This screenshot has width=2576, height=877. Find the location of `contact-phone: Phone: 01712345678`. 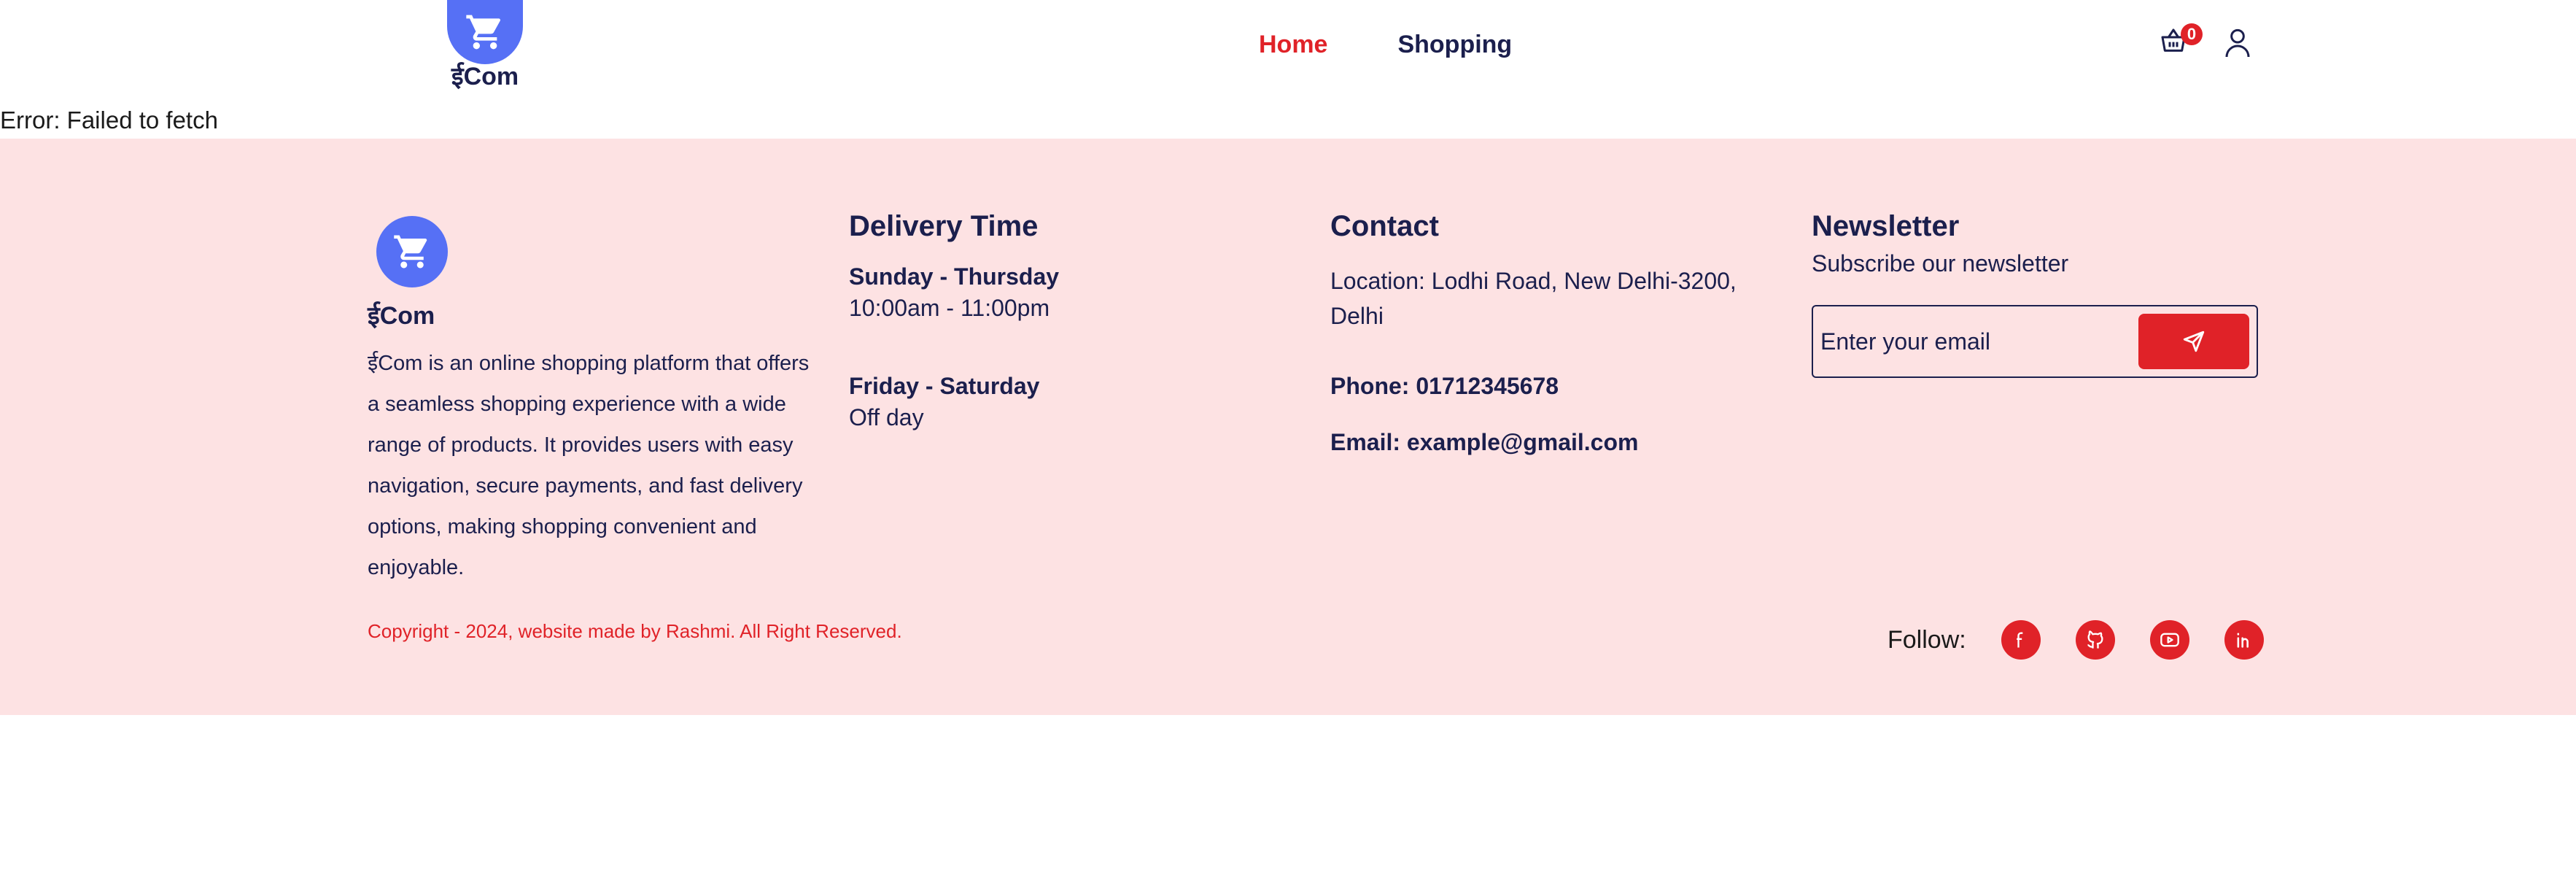

contact-phone: Phone: 01712345678 is located at coordinates (1444, 386).